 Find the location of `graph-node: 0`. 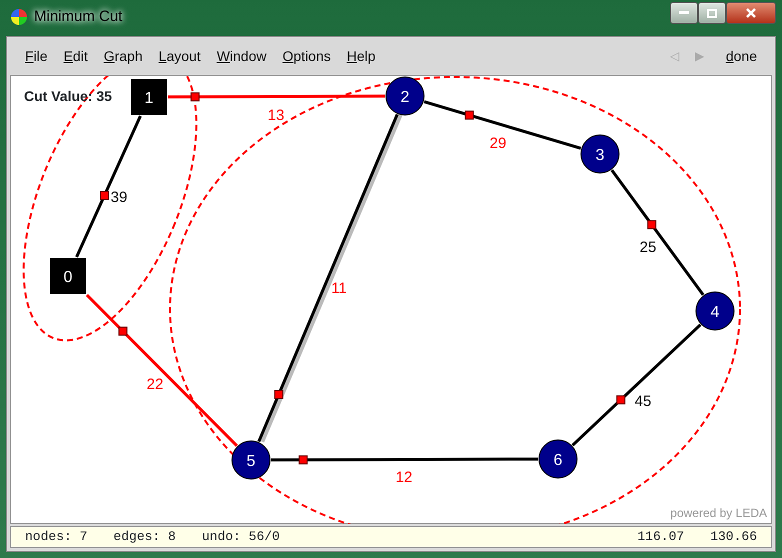

graph-node: 0 is located at coordinates (68, 276).